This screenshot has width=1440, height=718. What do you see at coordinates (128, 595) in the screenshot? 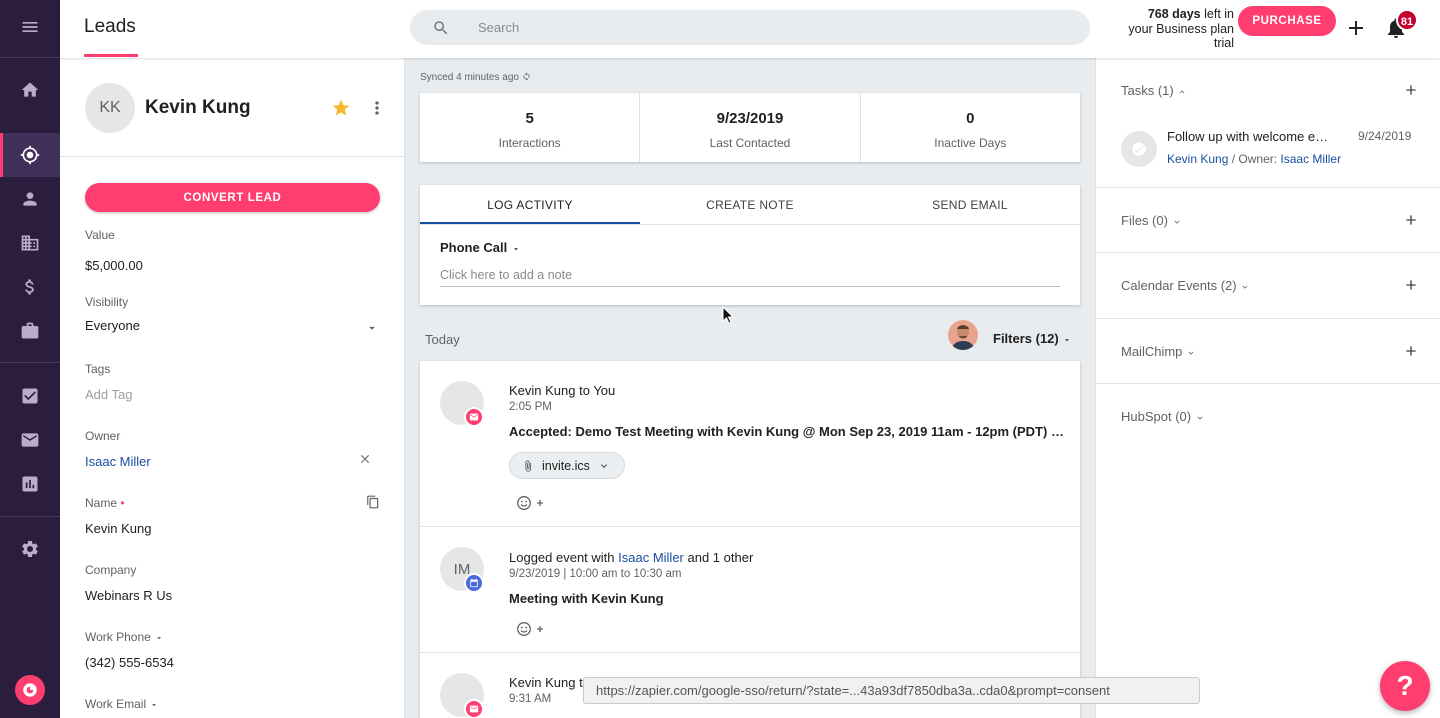
I see `company-field: Webinars R Us` at bounding box center [128, 595].